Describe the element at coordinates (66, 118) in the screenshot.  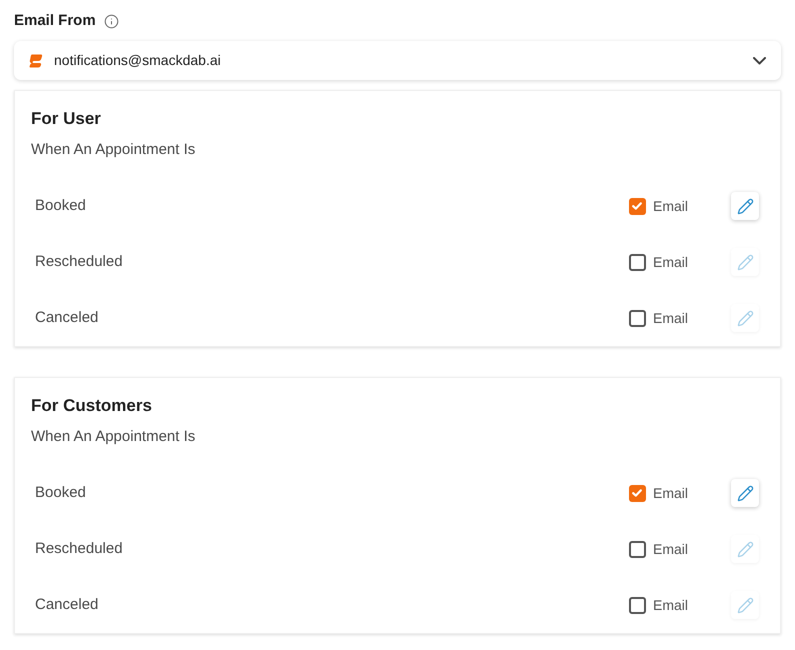
I see `card-title: For User` at that location.